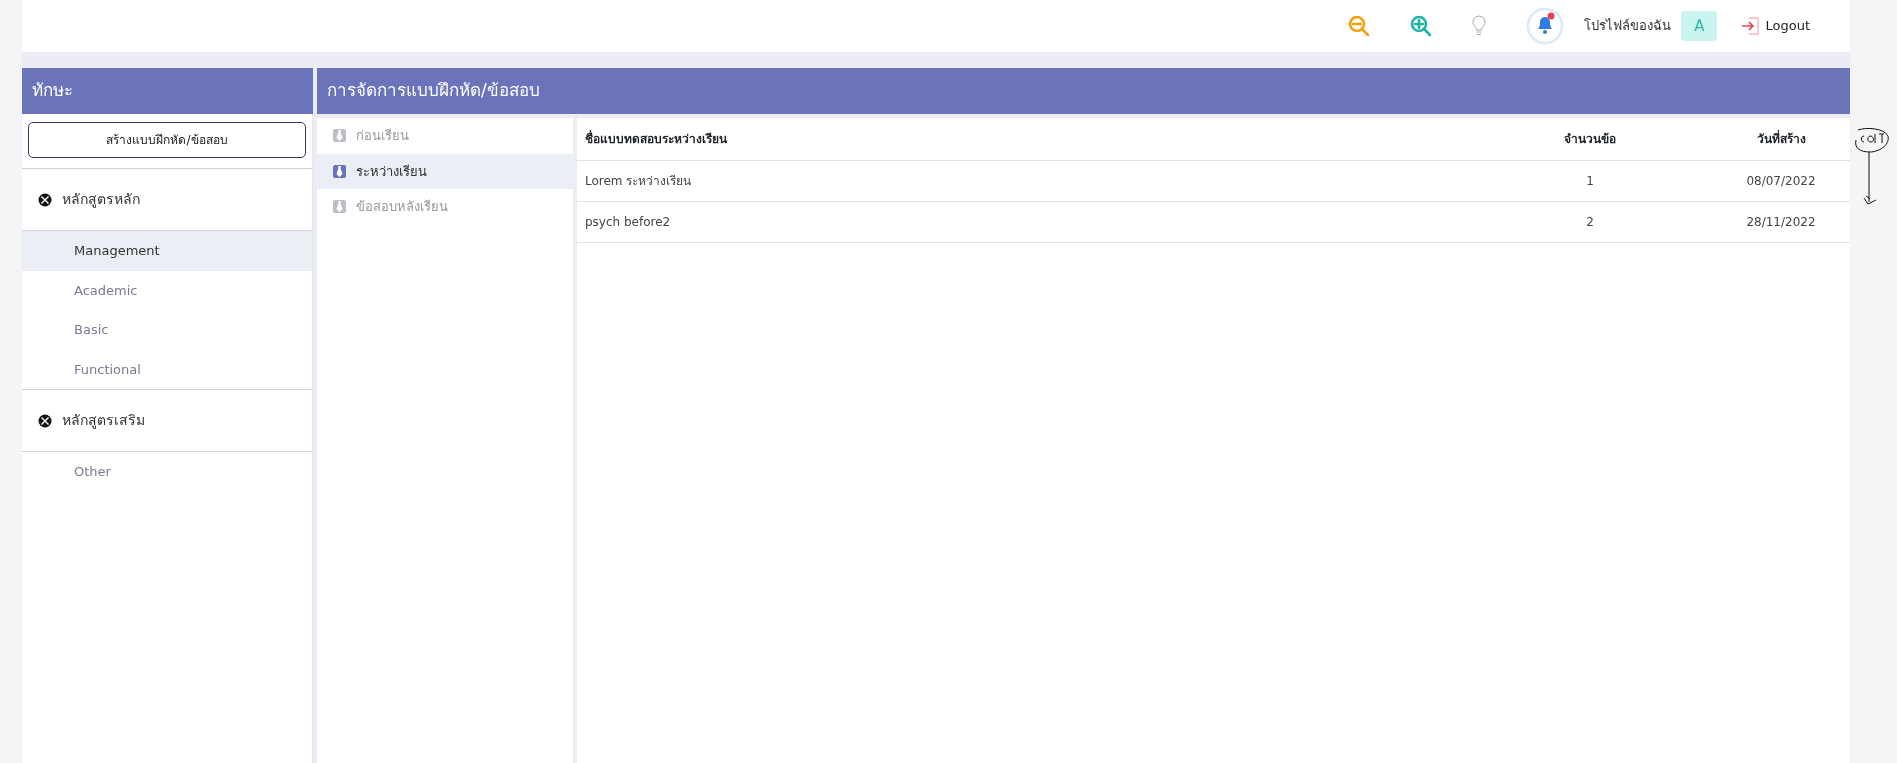  What do you see at coordinates (1048, 139) in the screenshot?
I see `column-header: ชื่อแบบทดสอบระหว่างเรียน` at bounding box center [1048, 139].